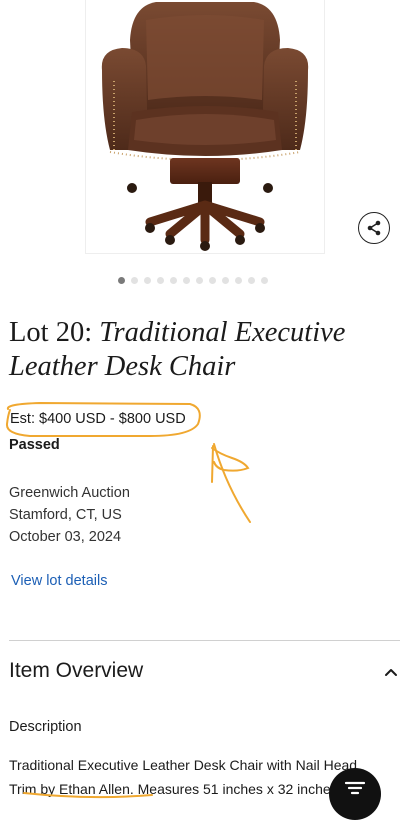 The height and width of the screenshot is (820, 409). Describe the element at coordinates (45, 727) in the screenshot. I see `description-label: Description` at that location.